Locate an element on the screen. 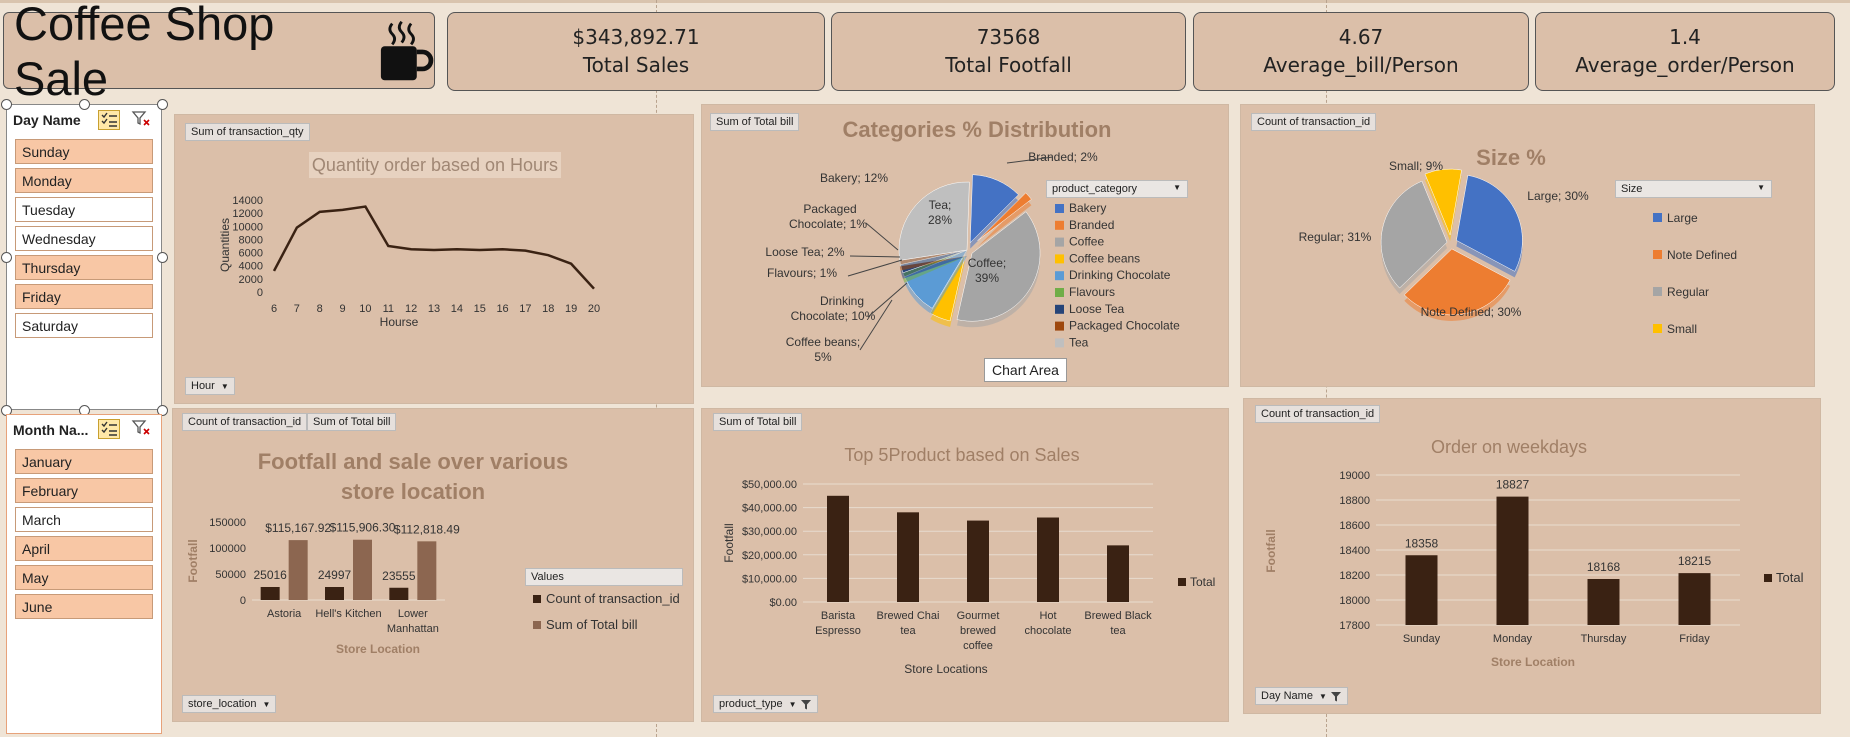 Image resolution: width=1850 pixels, height=737 pixels. legend-label: Drinking Chocolate is located at coordinates (1120, 275).